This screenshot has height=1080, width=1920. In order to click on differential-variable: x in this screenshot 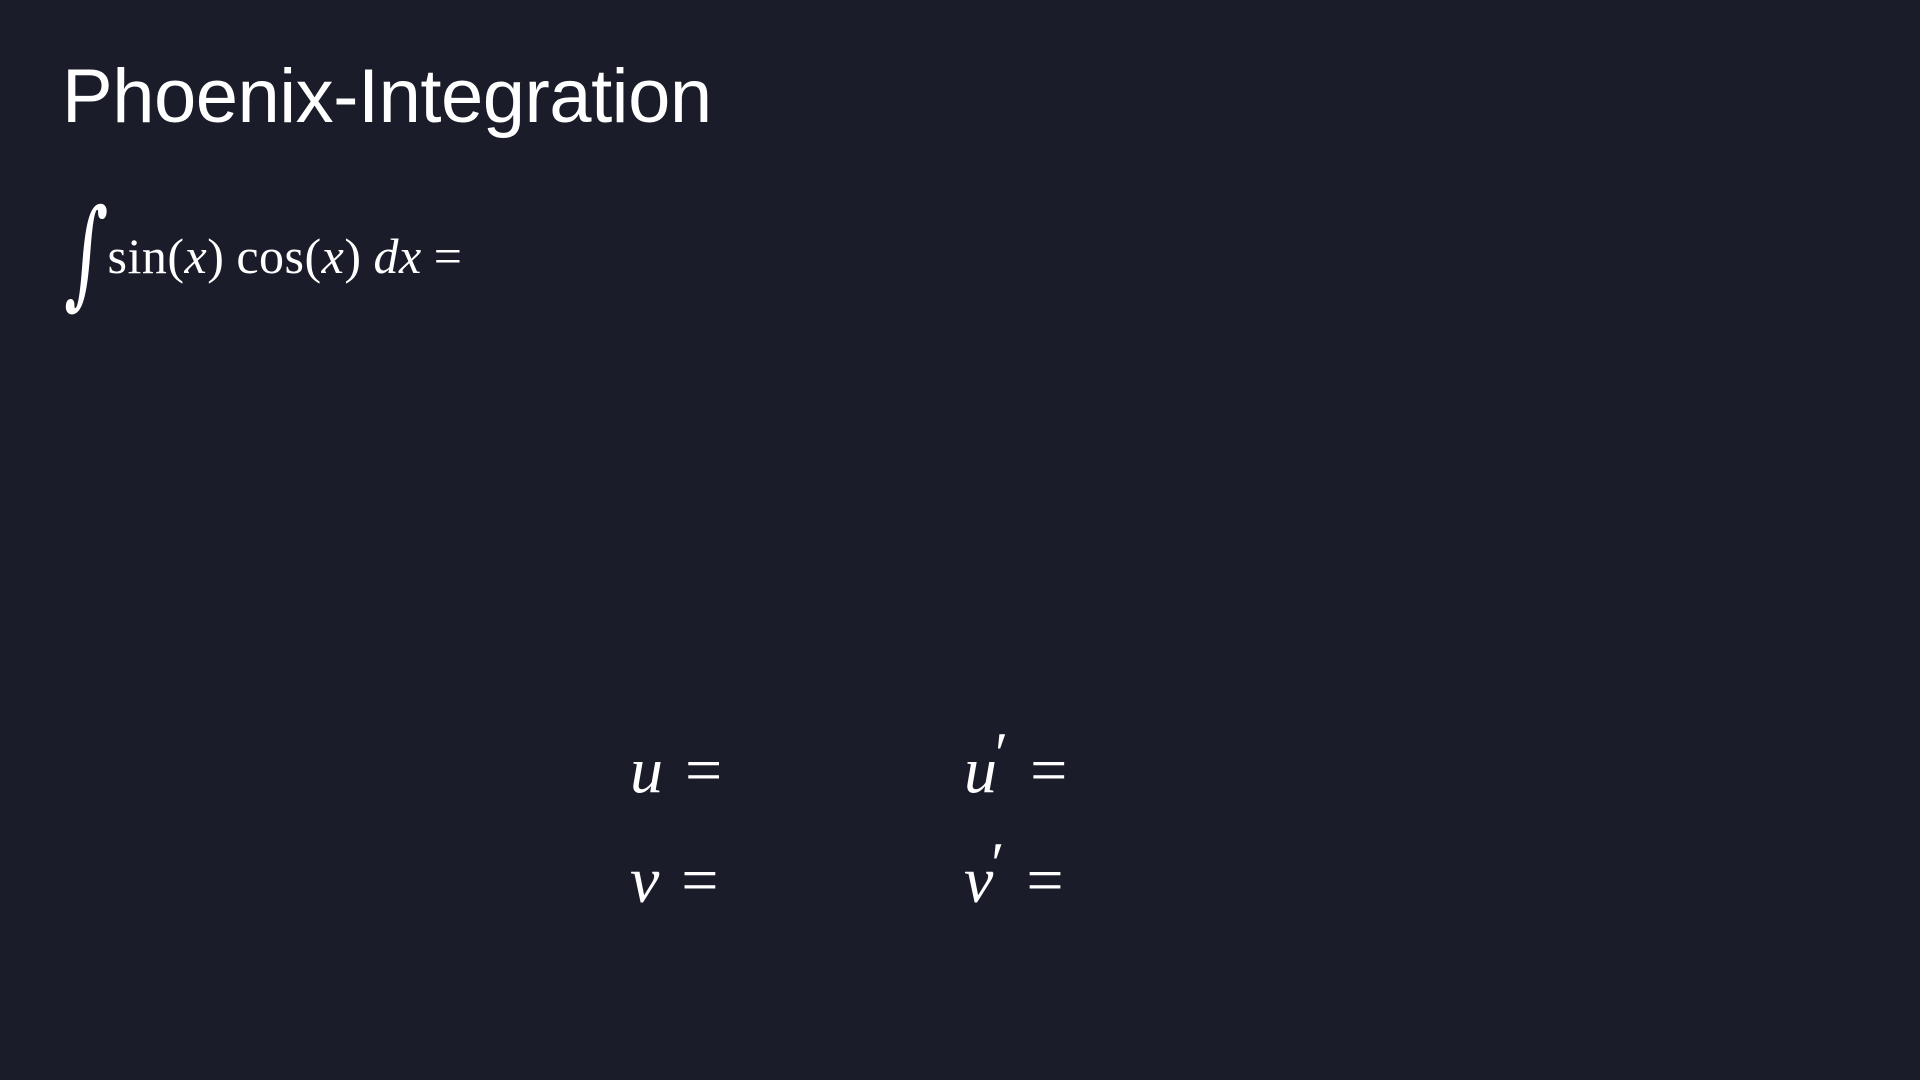, I will do `click(410, 256)`.